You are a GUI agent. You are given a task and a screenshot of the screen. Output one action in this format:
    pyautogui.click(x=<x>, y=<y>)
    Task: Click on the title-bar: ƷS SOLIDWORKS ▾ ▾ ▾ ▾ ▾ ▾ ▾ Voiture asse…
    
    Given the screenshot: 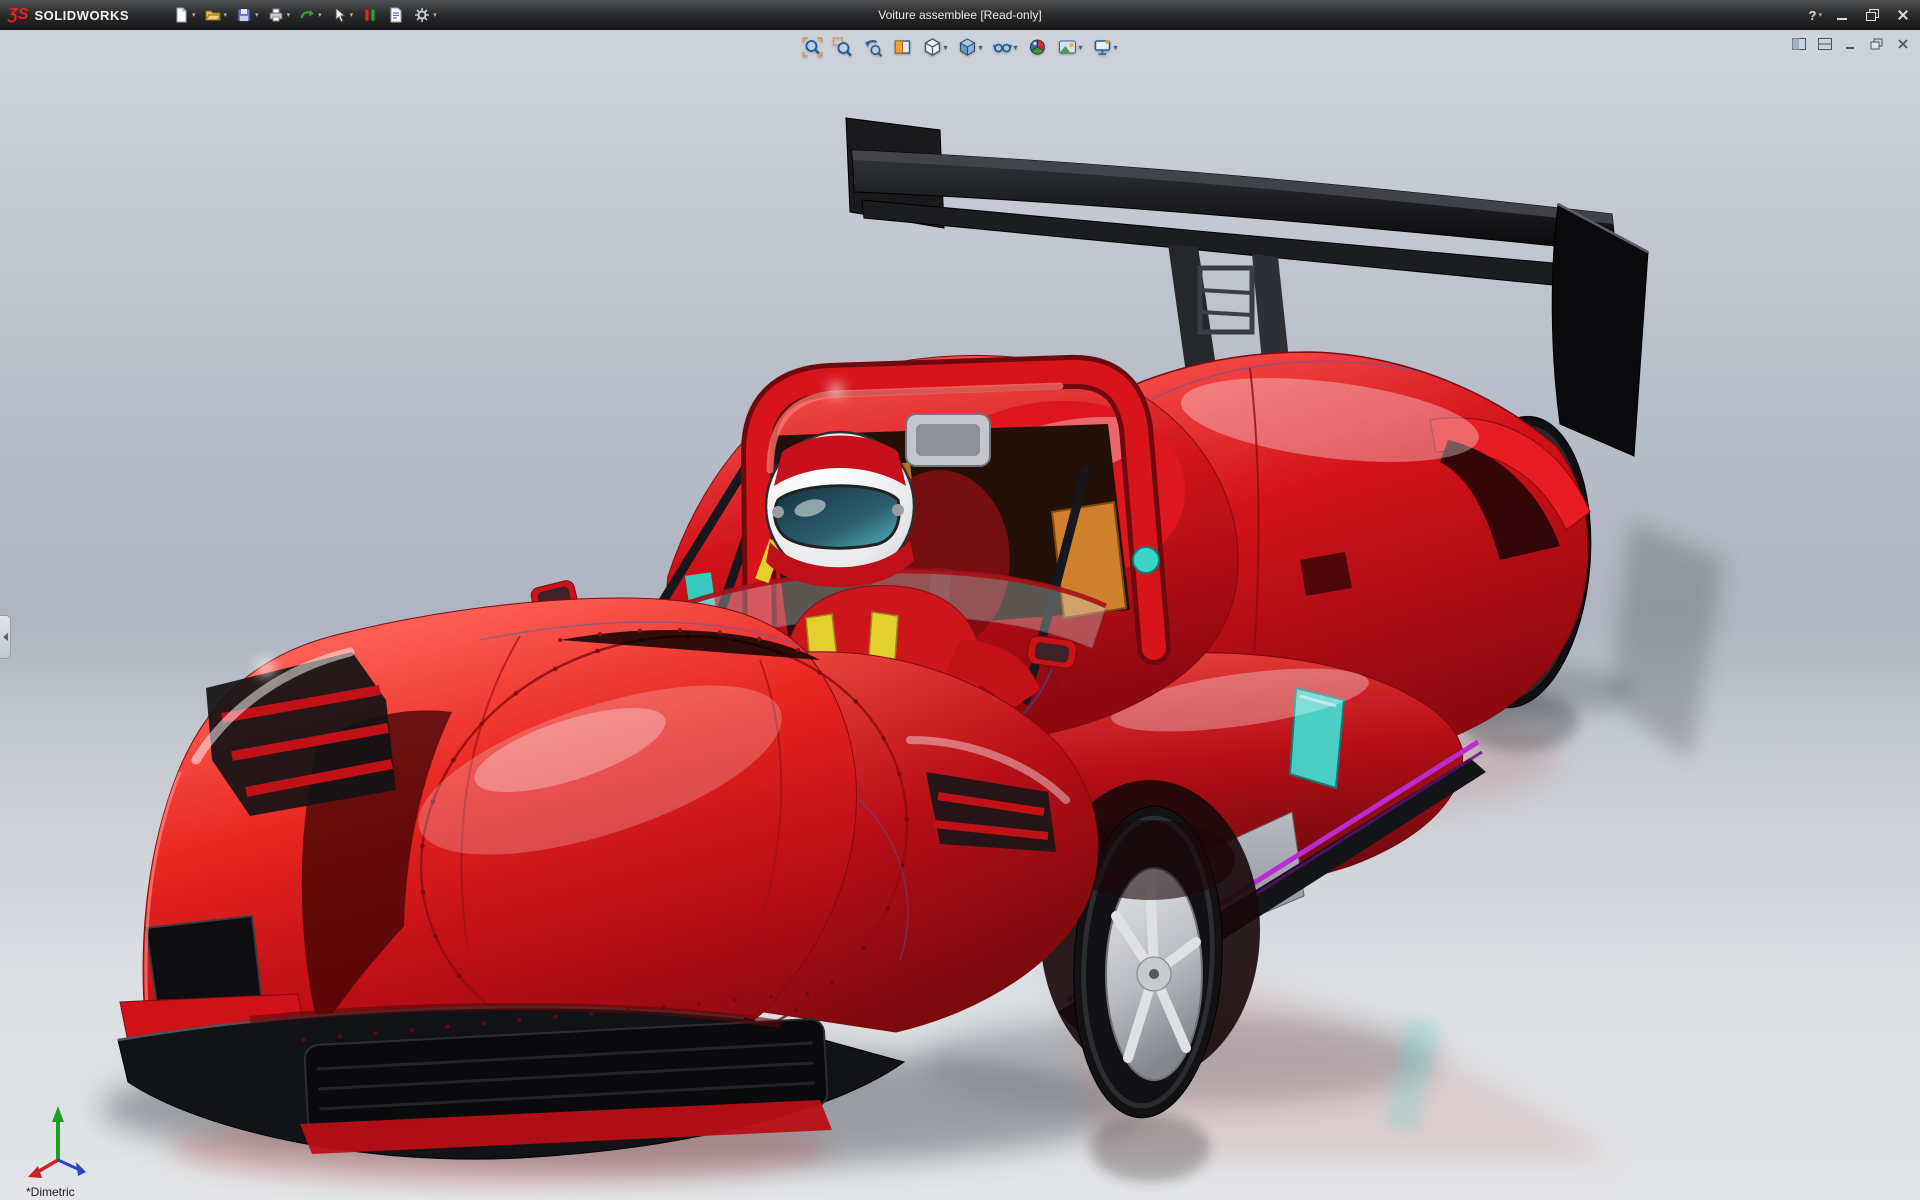 What is the action you would take?
    pyautogui.click(x=960, y=15)
    